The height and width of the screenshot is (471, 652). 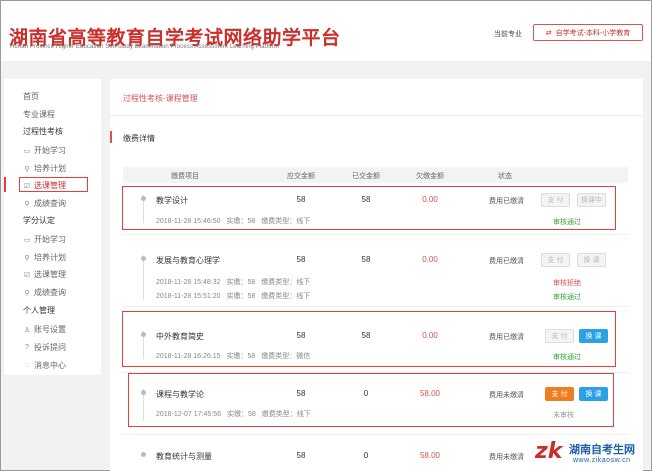 What do you see at coordinates (506, 457) in the screenshot?
I see `payment-status: 费用未缴清` at bounding box center [506, 457].